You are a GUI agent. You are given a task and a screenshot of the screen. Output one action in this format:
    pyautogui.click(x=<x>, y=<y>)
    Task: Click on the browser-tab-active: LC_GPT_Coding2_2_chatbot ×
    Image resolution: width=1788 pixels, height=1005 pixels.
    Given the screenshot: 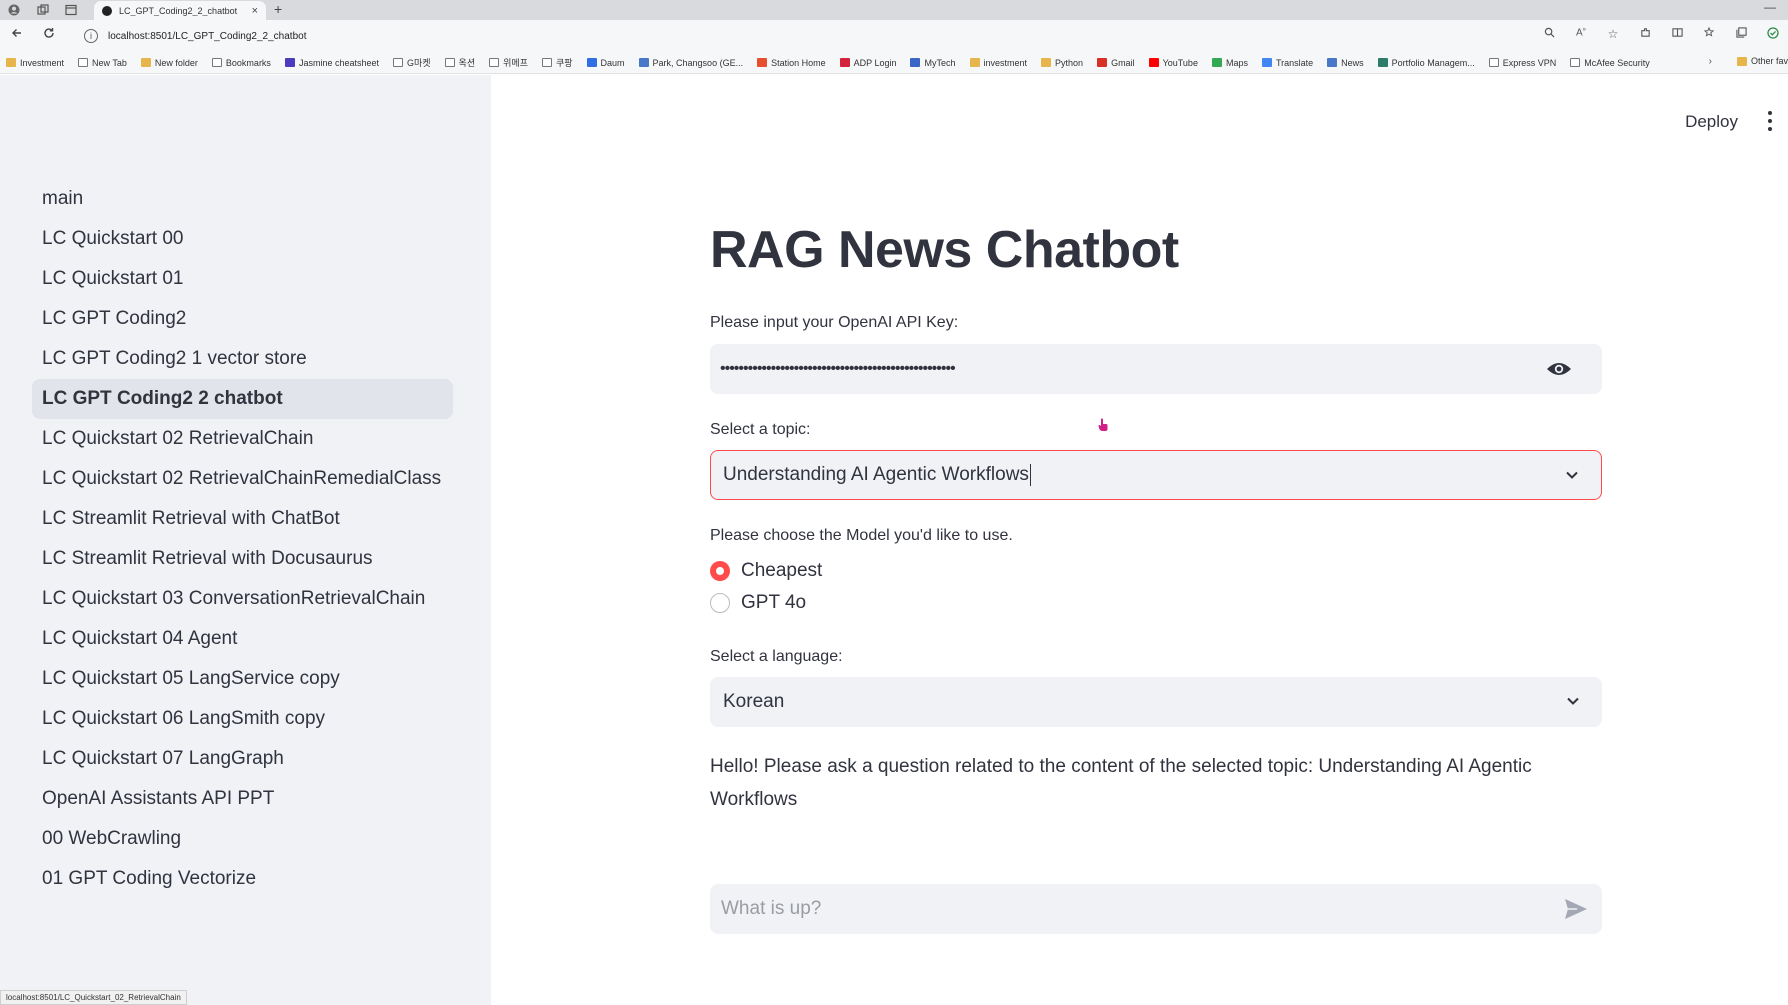 What is the action you would take?
    pyautogui.click(x=180, y=10)
    